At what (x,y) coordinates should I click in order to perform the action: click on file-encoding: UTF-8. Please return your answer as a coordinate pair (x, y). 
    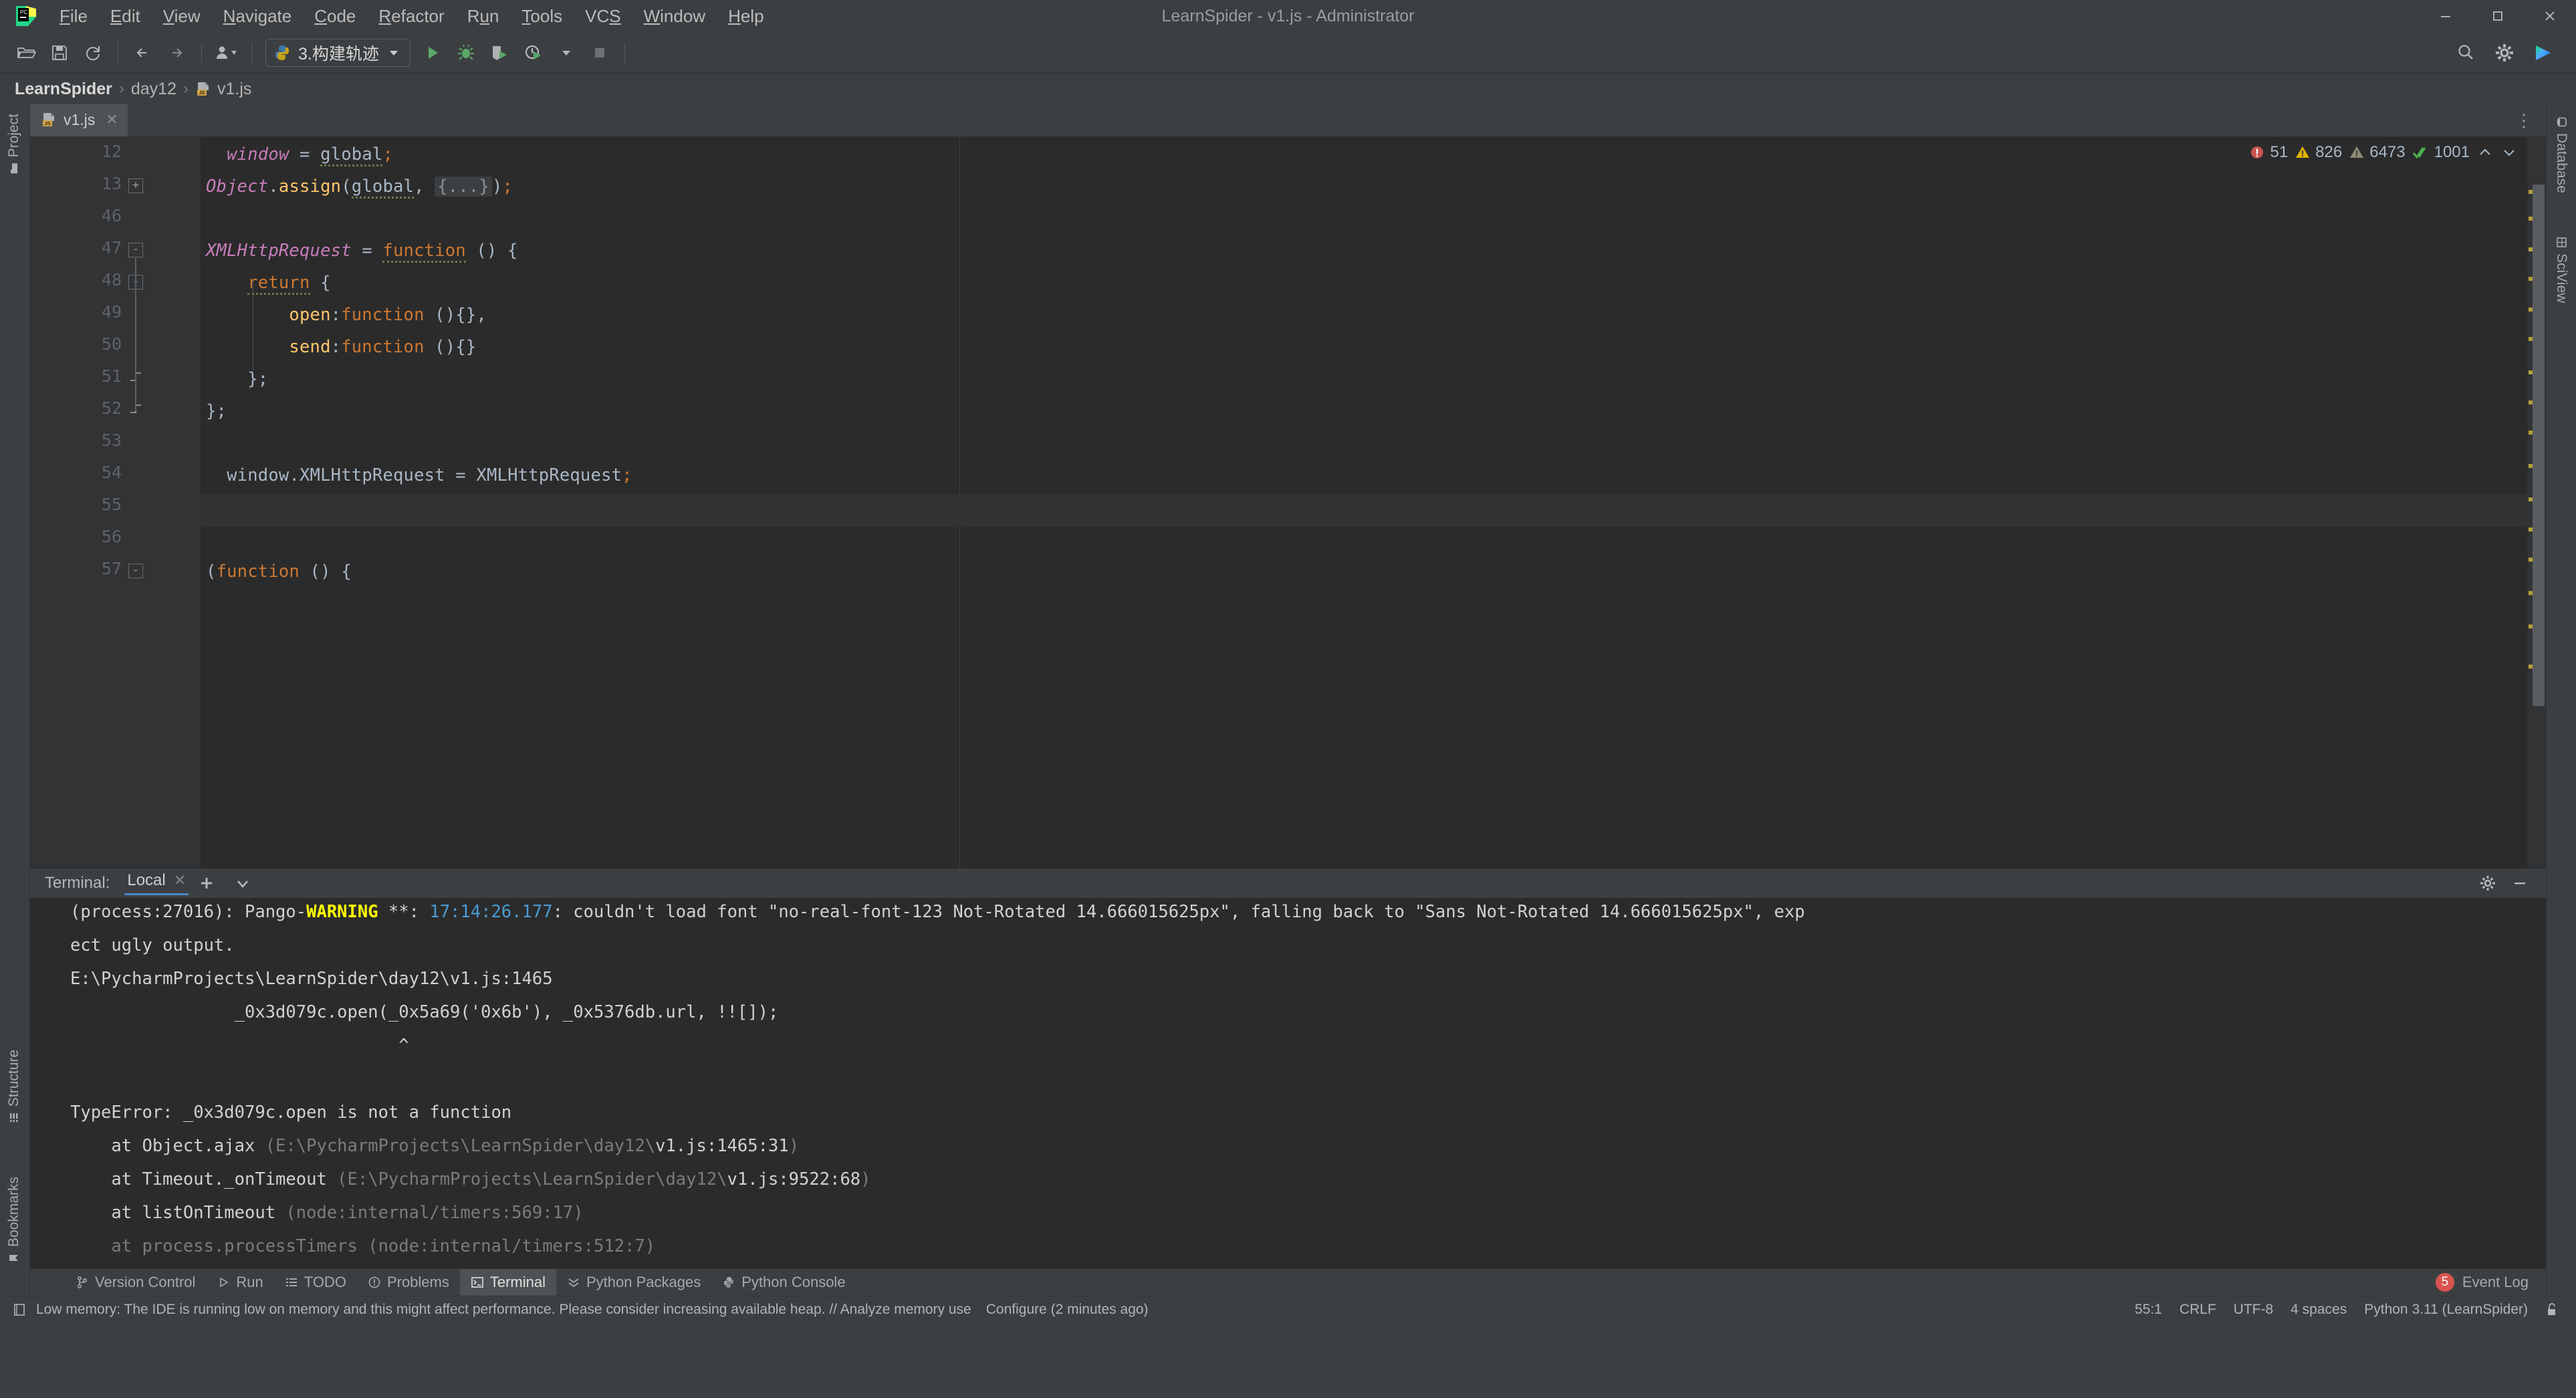
    Looking at the image, I should click on (2254, 1310).